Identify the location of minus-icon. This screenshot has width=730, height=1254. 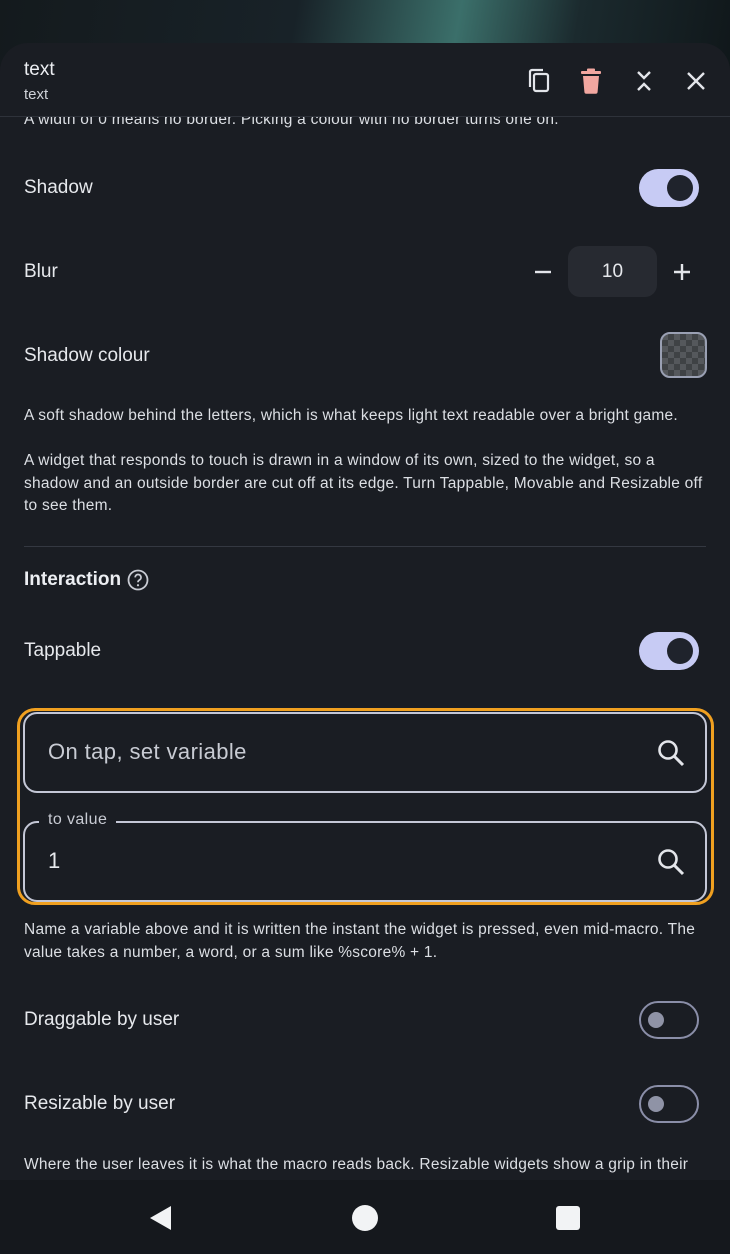
(543, 272).